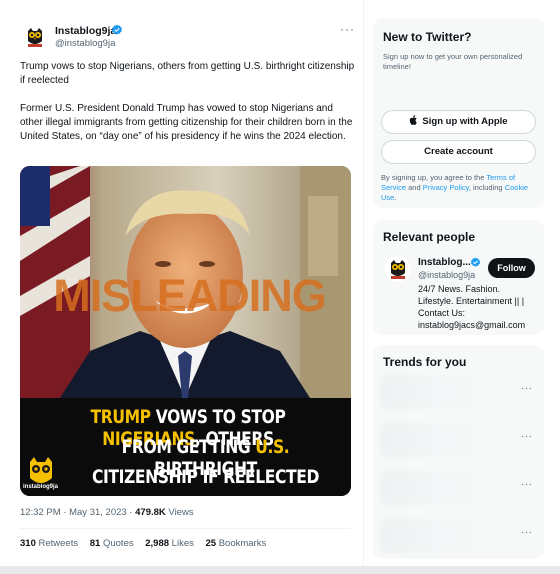 This screenshot has height=574, width=560. What do you see at coordinates (280, 570) in the screenshot?
I see `bottom-edge` at bounding box center [280, 570].